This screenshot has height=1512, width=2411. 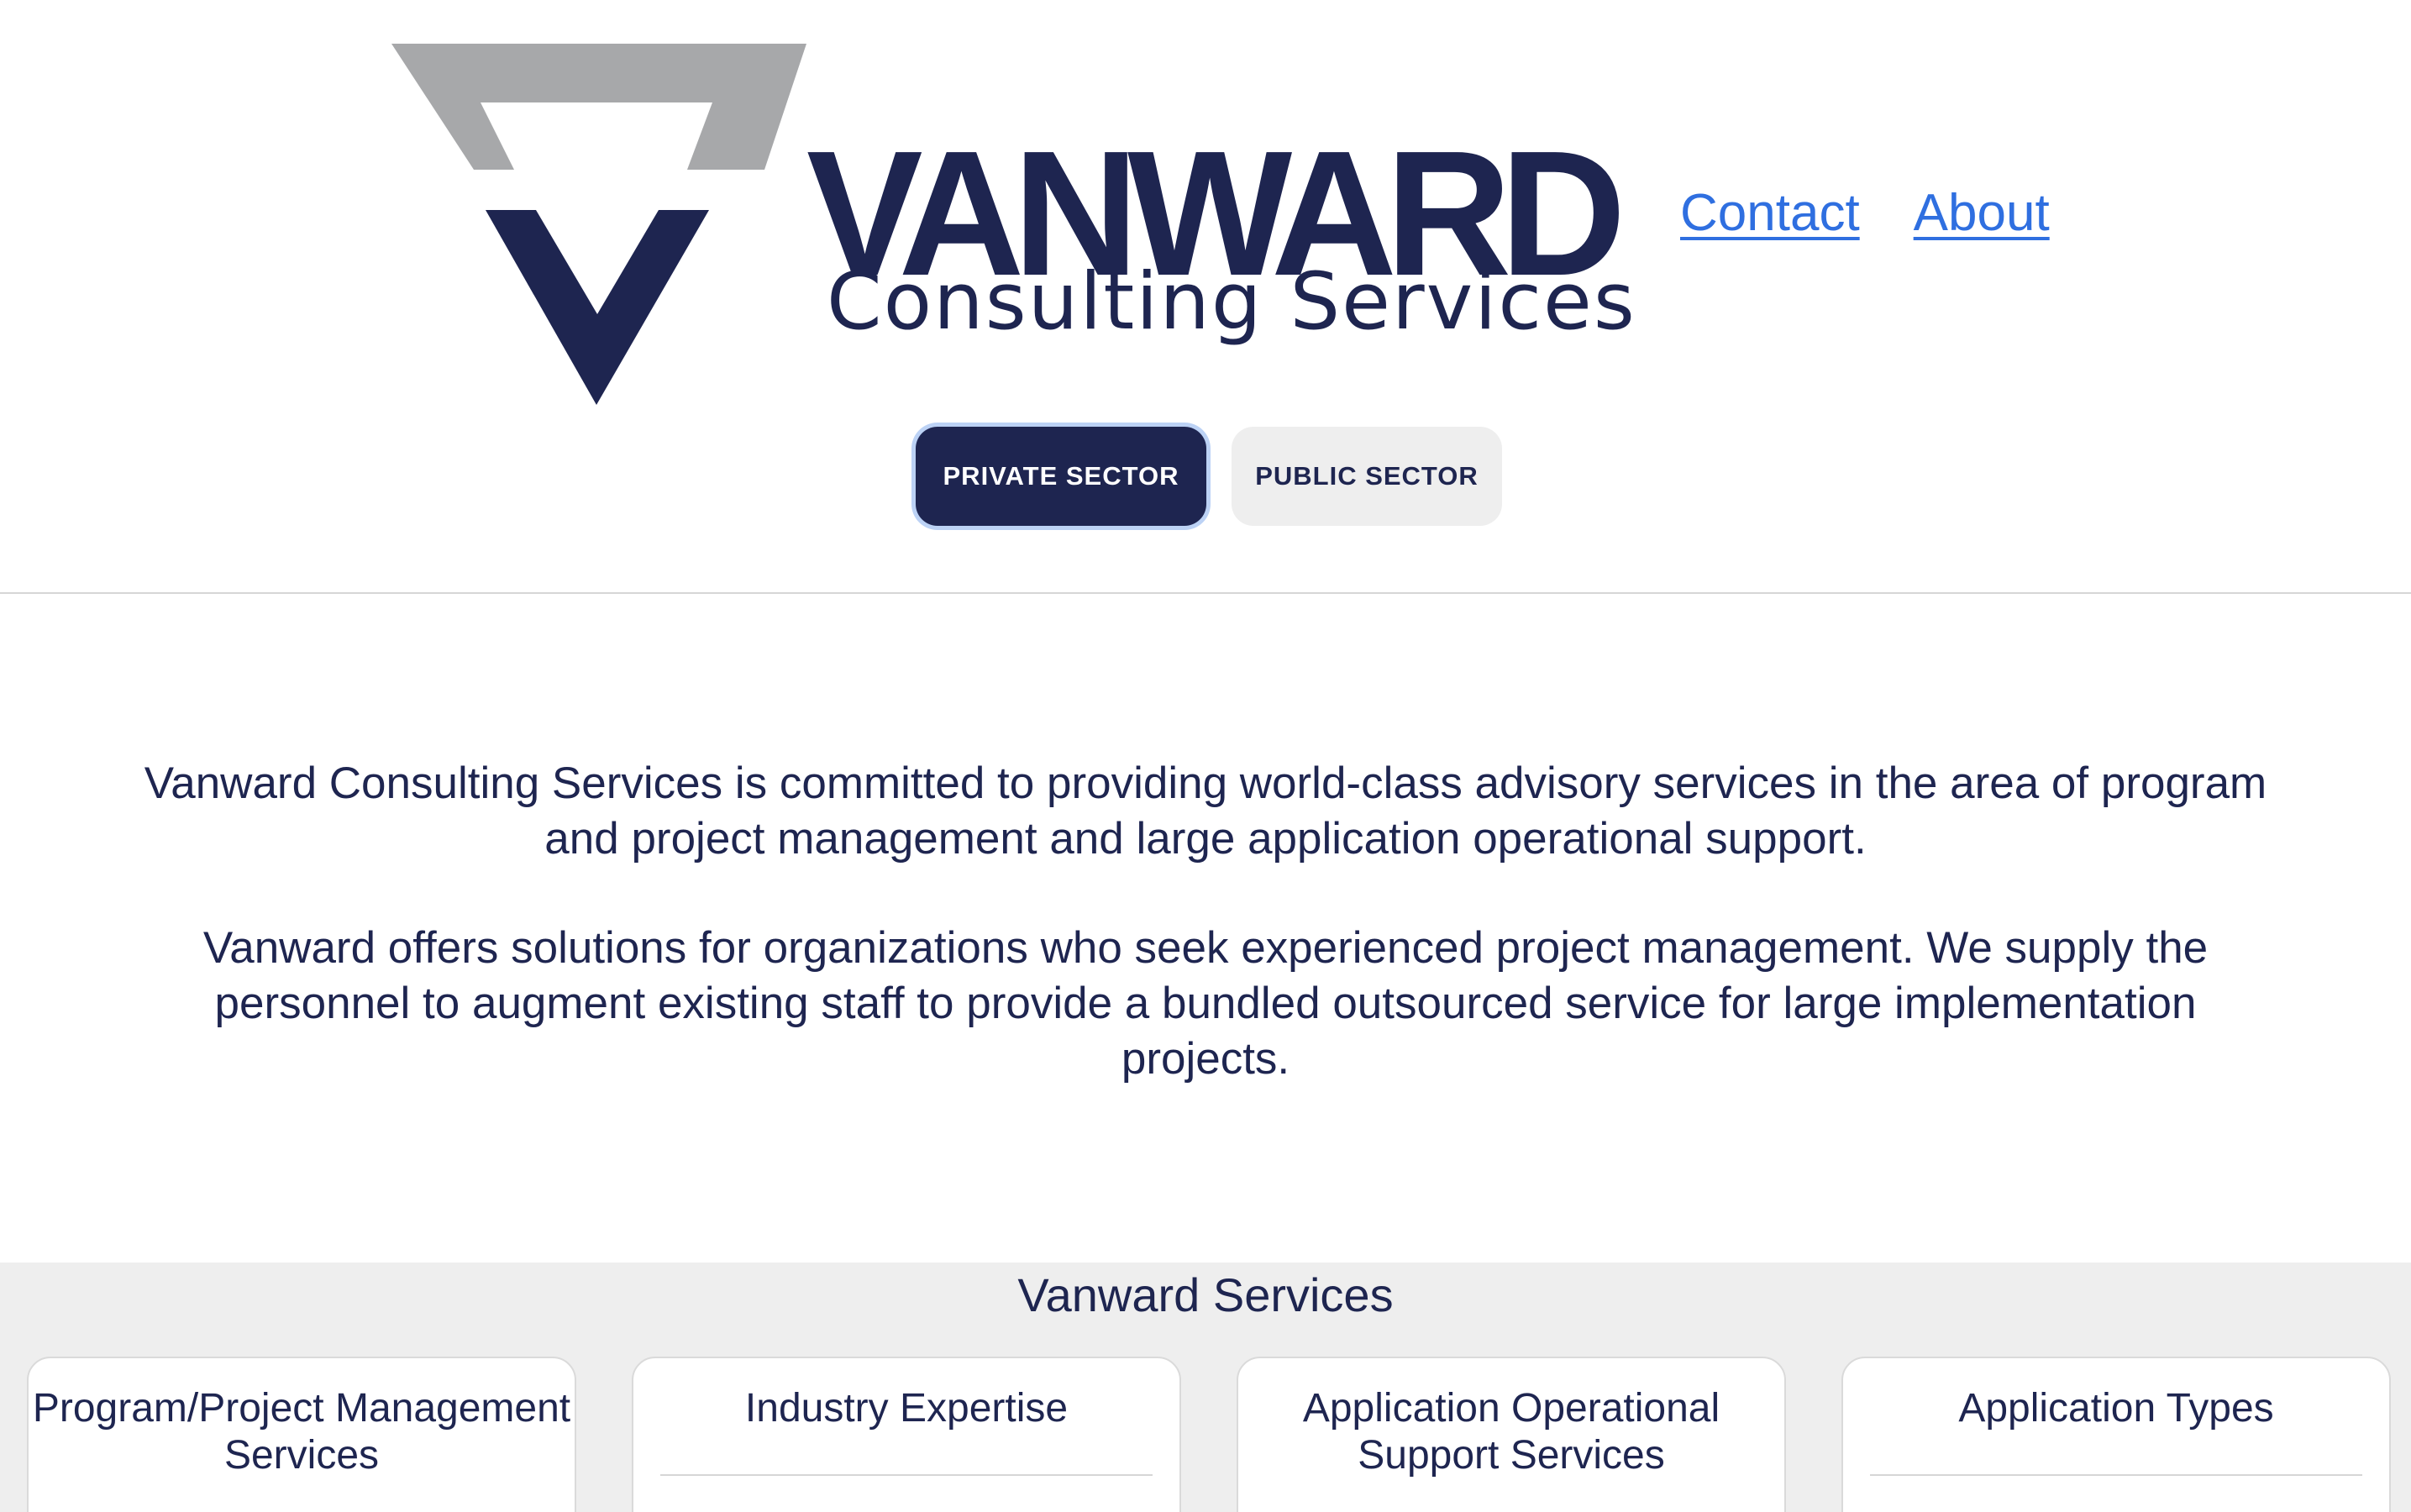 I want to click on service-card-application-types: Application Types, so click(x=2116, y=1434).